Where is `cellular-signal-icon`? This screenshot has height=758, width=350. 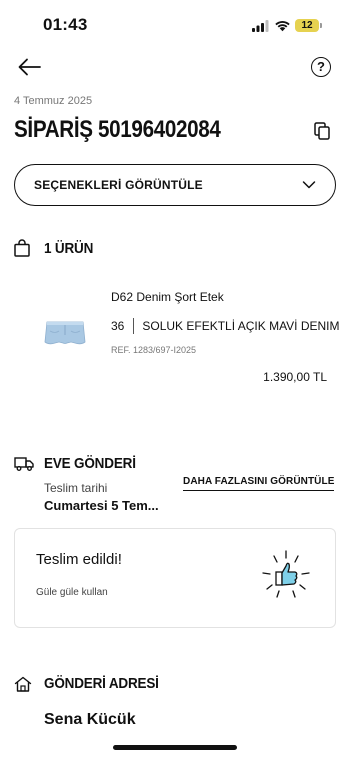
cellular-signal-icon is located at coordinates (260, 26).